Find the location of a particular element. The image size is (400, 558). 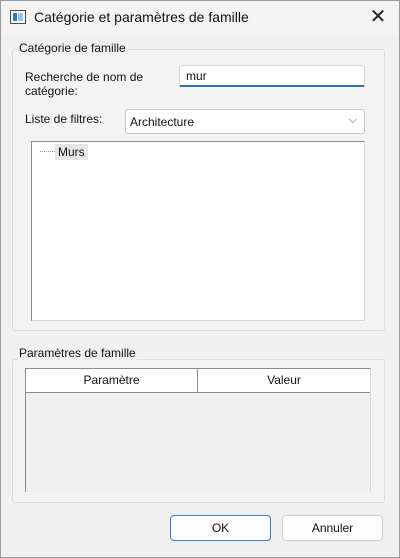

column-header-valeur: Valeur is located at coordinates (284, 380).